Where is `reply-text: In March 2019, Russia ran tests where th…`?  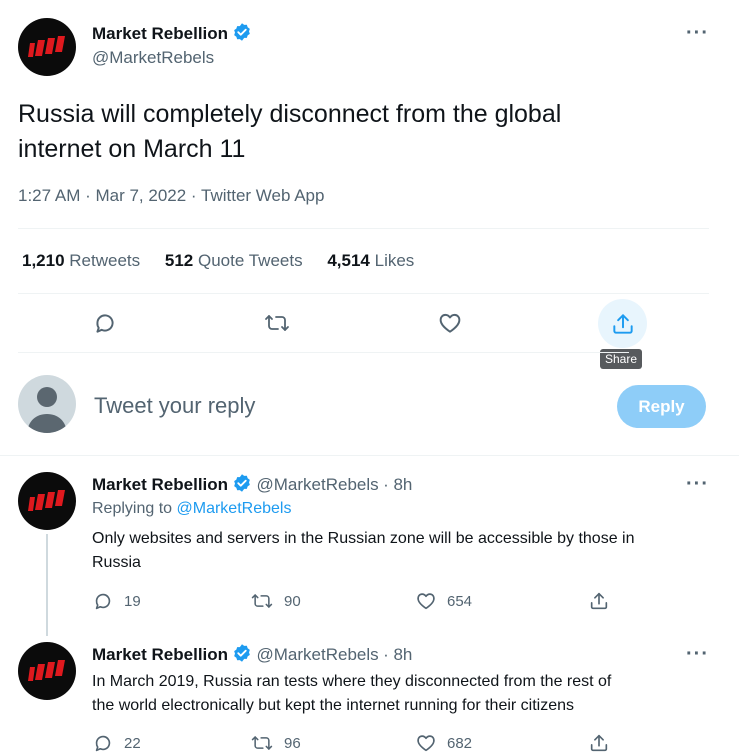
reply-text: In March 2019, Russia ran tests where th… is located at coordinates (352, 693).